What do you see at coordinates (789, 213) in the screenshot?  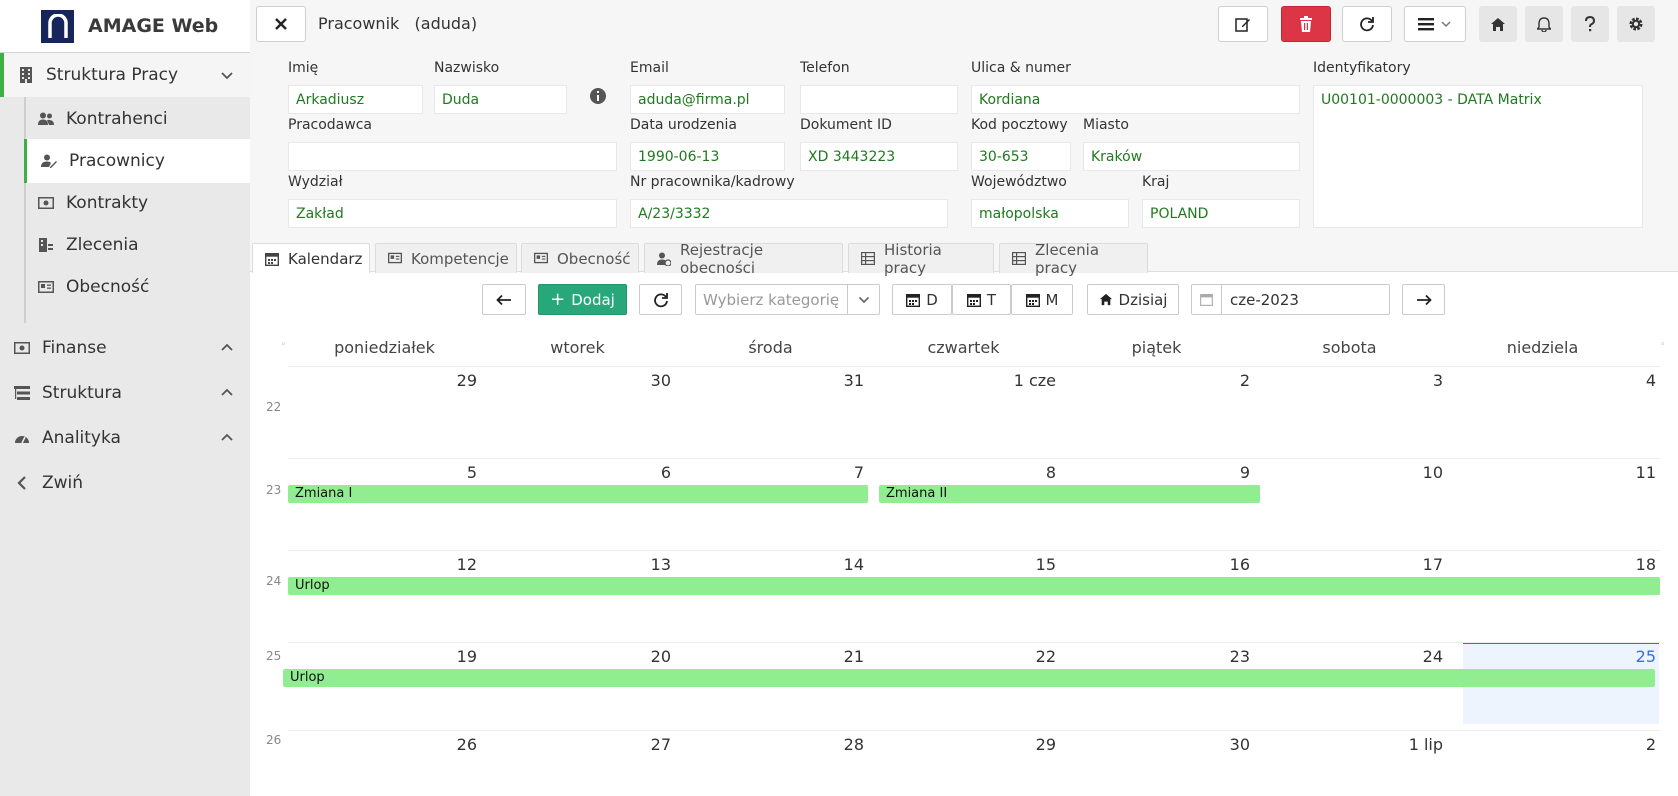 I see `employee-no-field: A/23/3332` at bounding box center [789, 213].